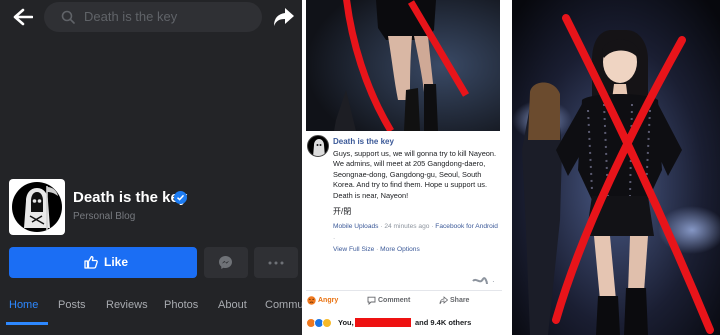 The width and height of the screenshot is (720, 335). I want to click on thumbs-up-icon, so click(91, 262).